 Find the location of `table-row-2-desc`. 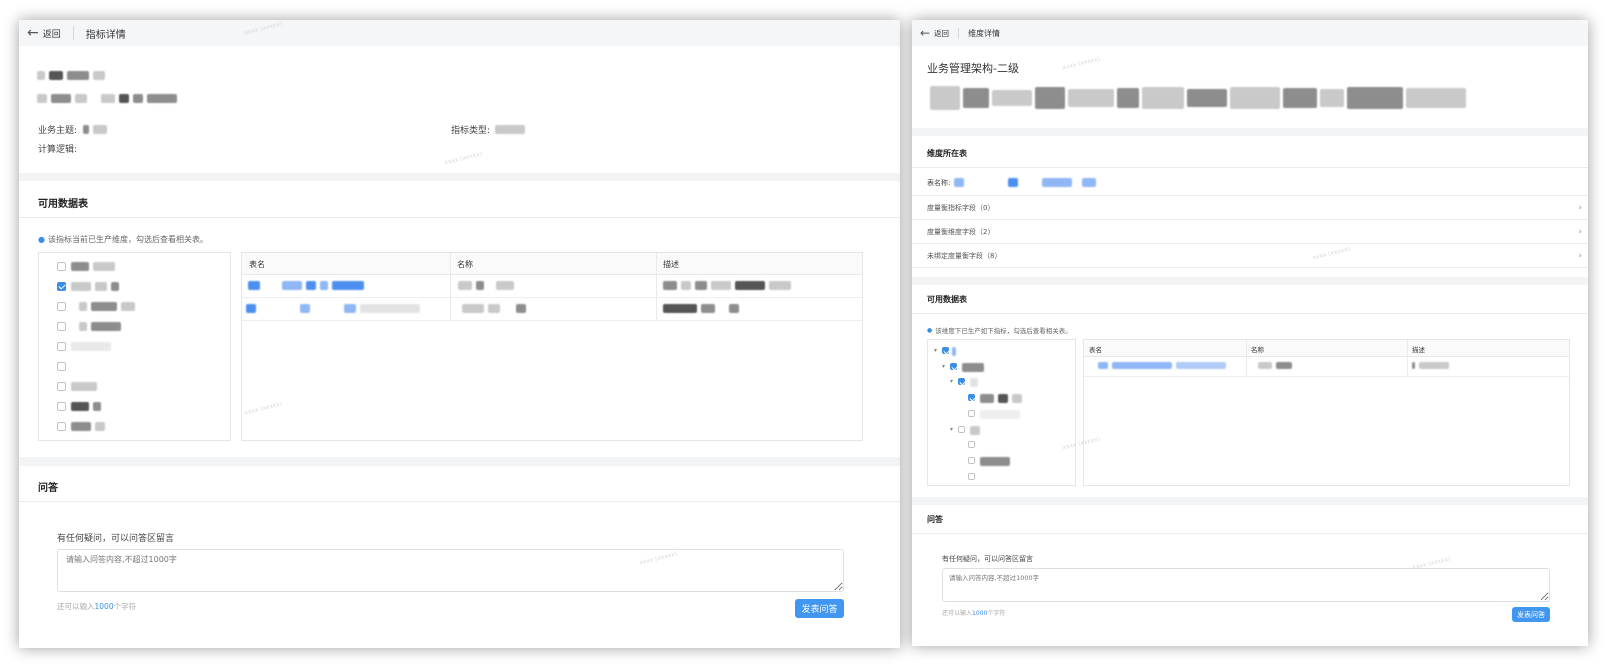

table-row-2-desc is located at coordinates (701, 308).